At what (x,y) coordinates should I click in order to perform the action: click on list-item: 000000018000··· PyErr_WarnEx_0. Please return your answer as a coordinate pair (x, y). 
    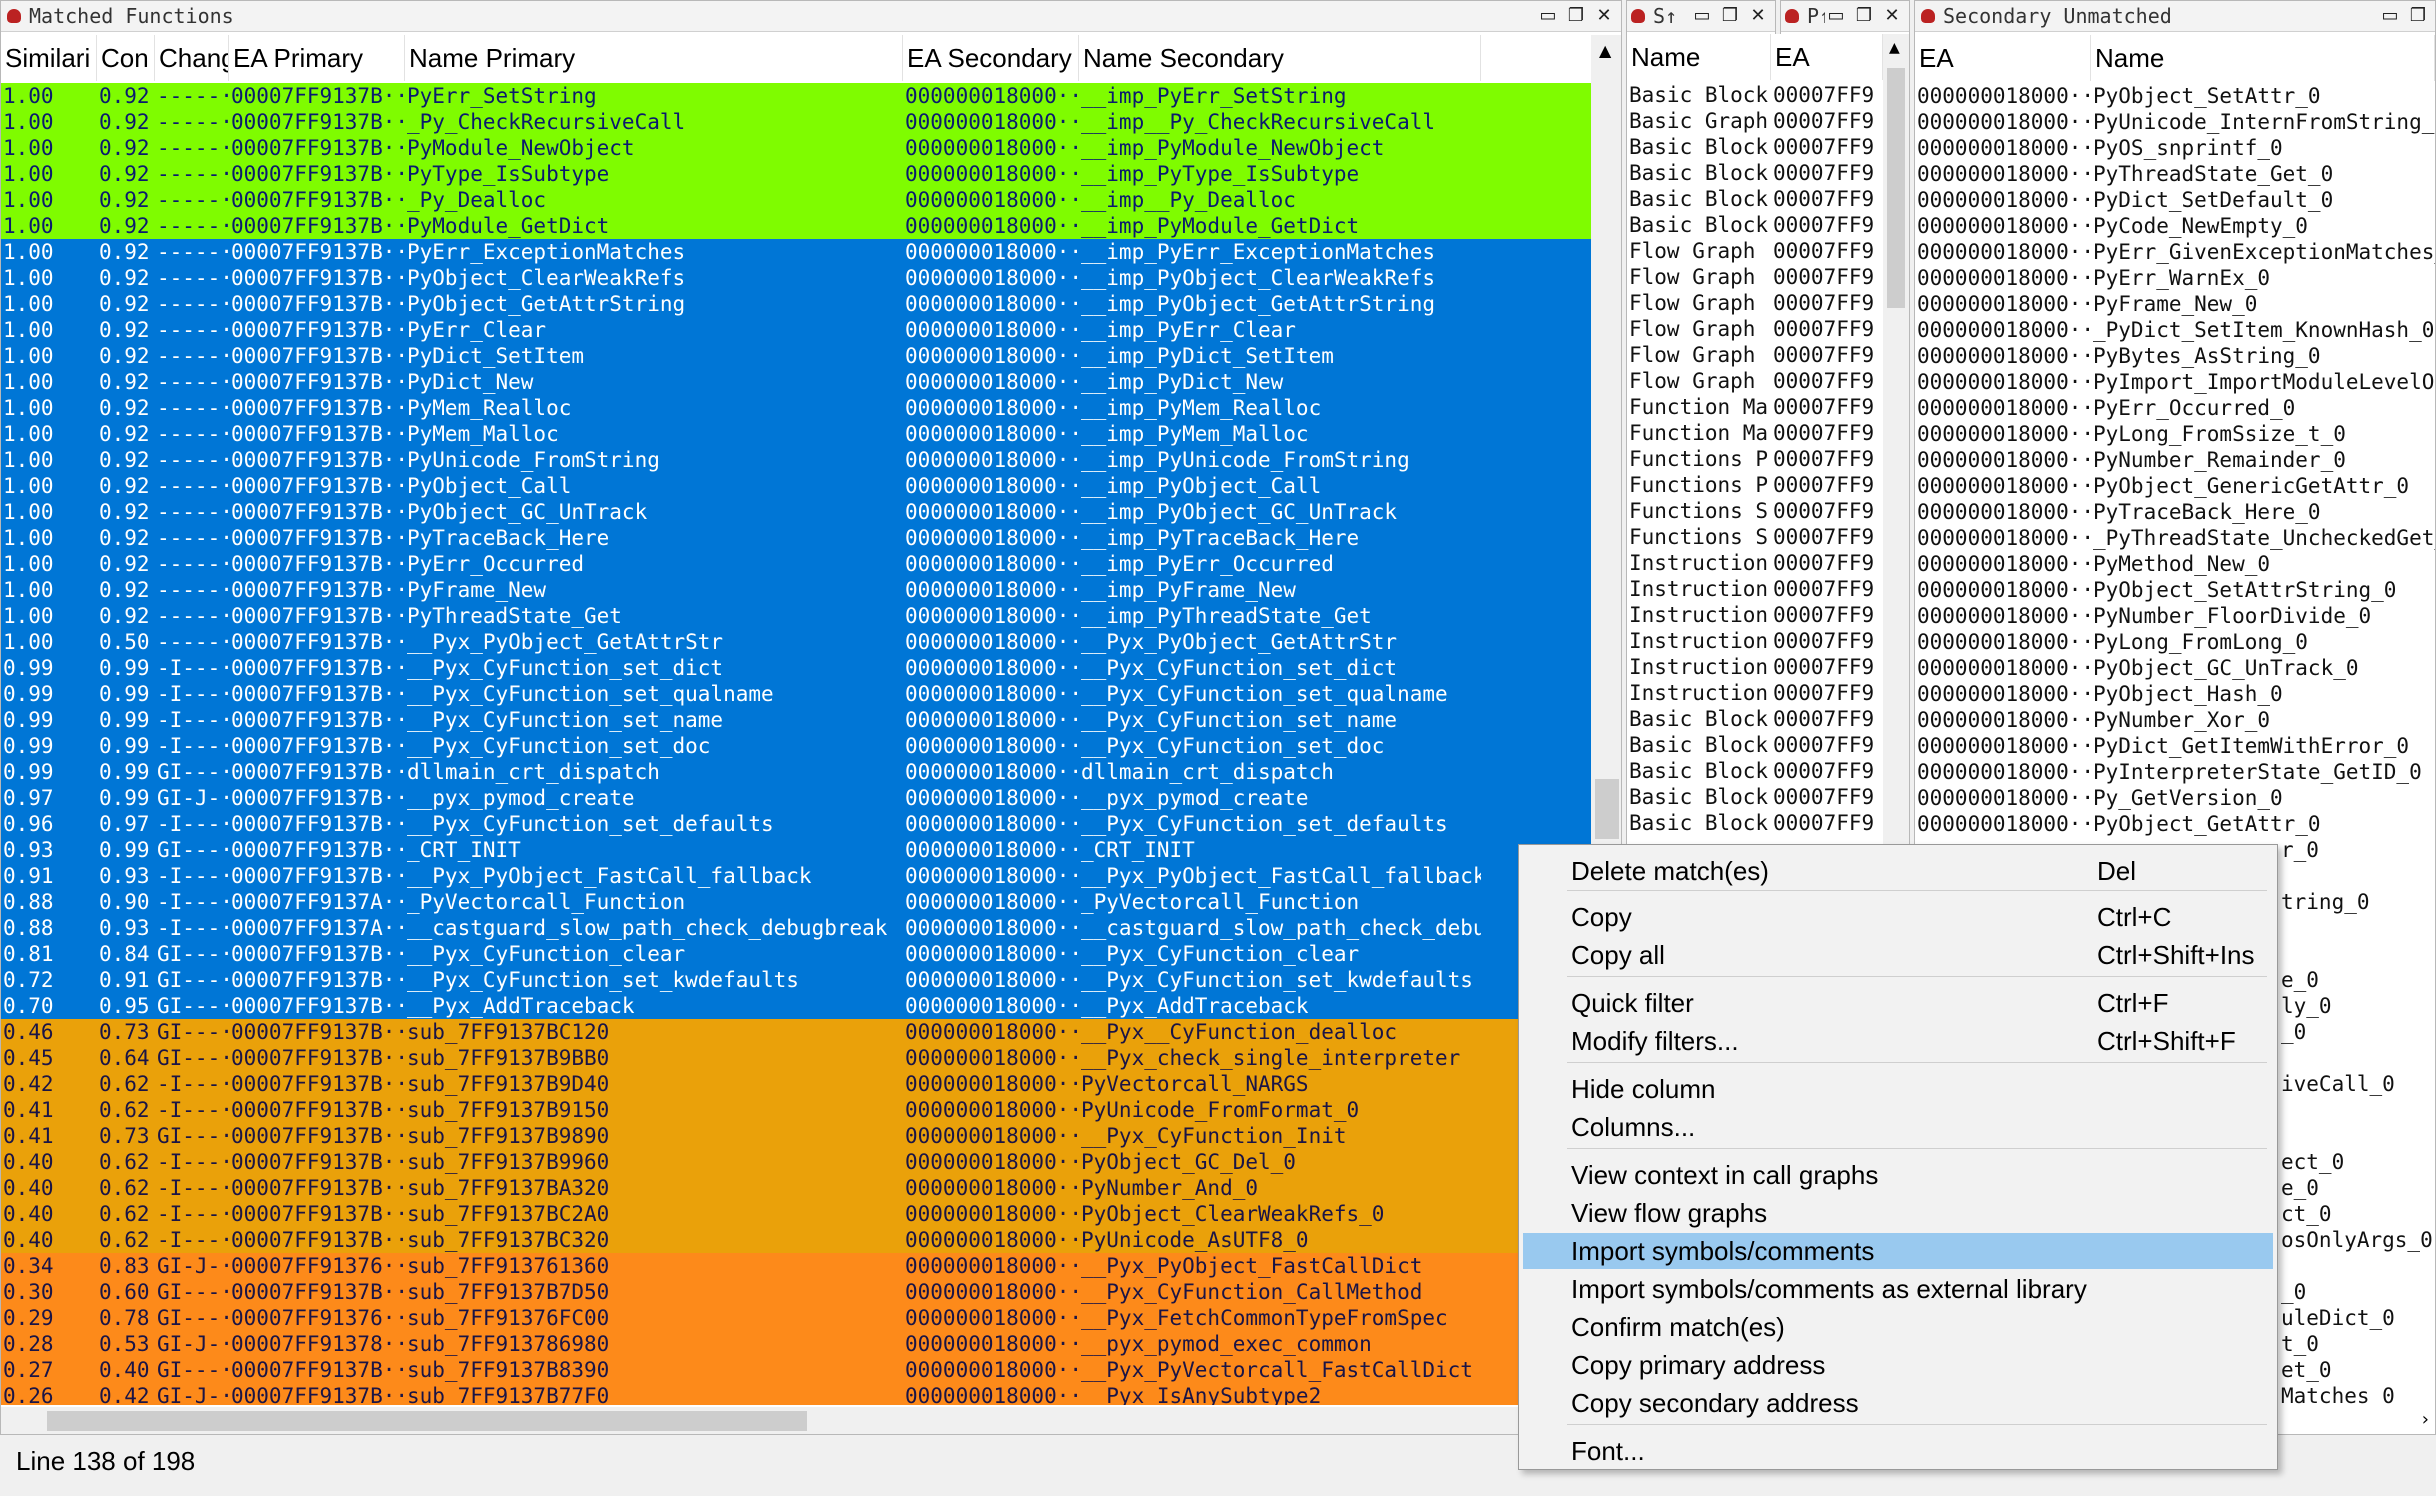
    Looking at the image, I should click on (2175, 278).